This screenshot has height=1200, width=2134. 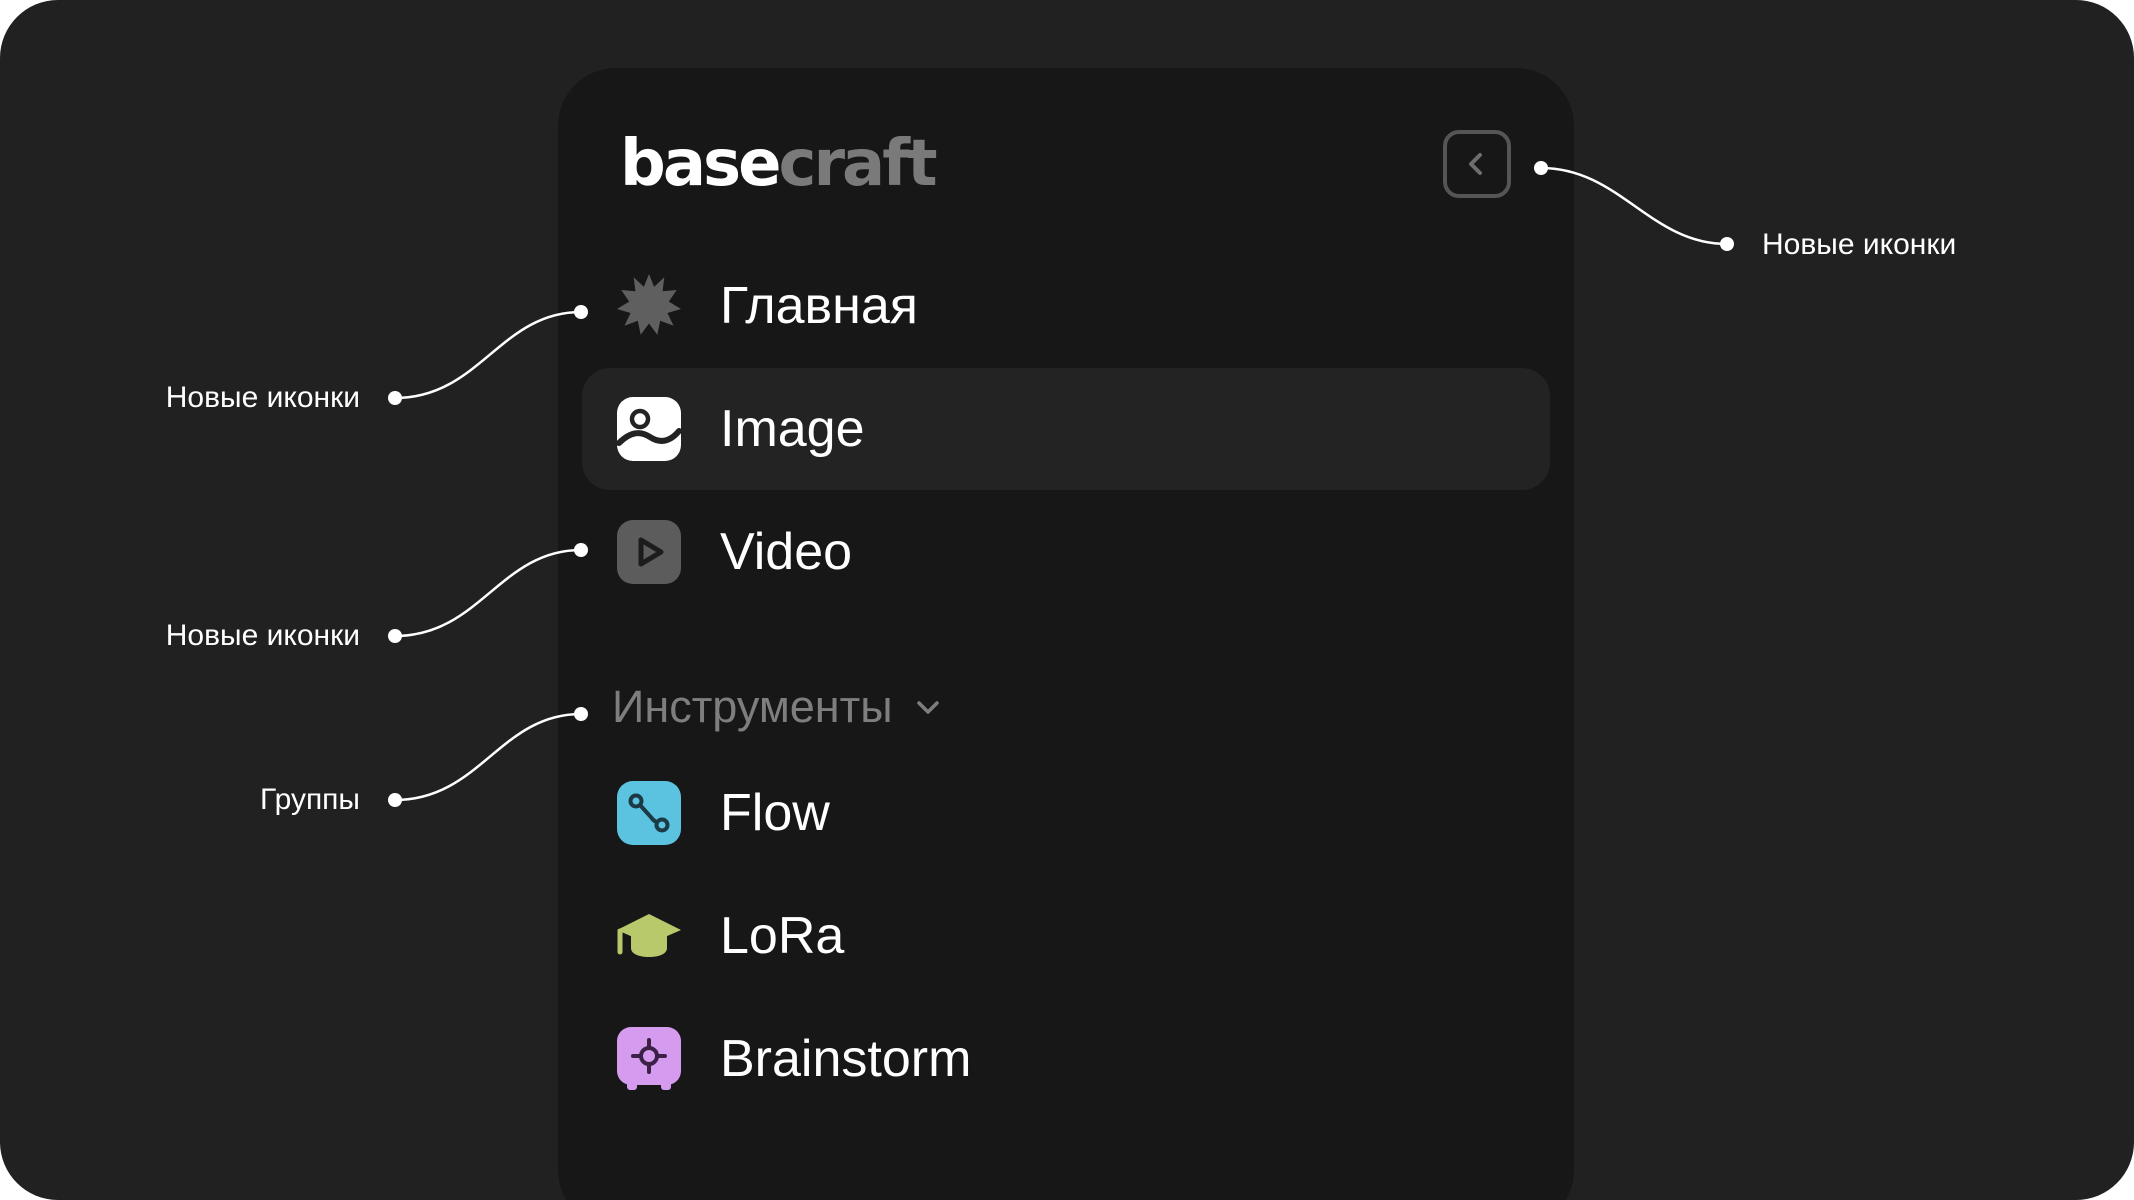 What do you see at coordinates (1066, 1059) in the screenshot?
I see `nav-item-brainstorm: Brainstorm` at bounding box center [1066, 1059].